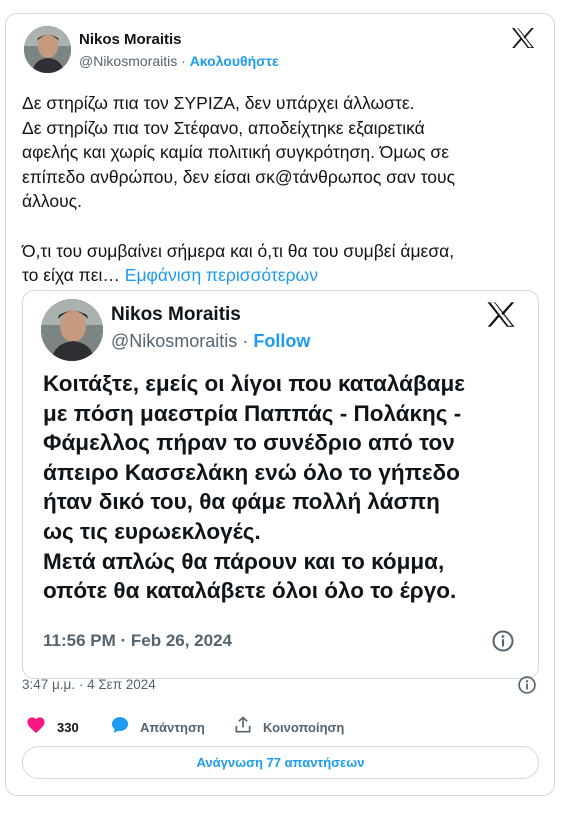 The height and width of the screenshot is (815, 565). I want to click on reply-label: Απάντηση, so click(172, 727).